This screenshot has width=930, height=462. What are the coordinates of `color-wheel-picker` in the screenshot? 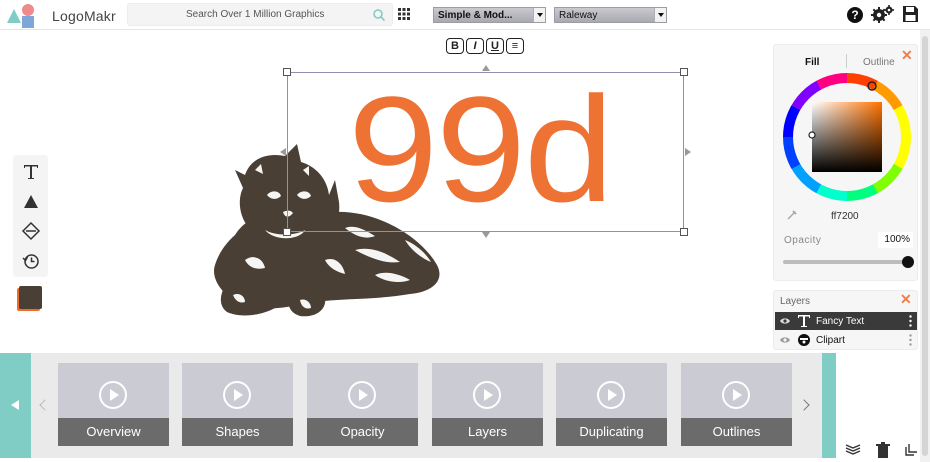 It's located at (847, 137).